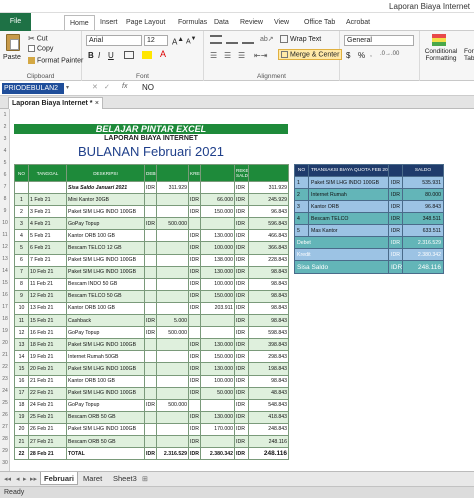  Describe the element at coordinates (21, 357) in the screenshot. I see `table-cell: 14` at that location.